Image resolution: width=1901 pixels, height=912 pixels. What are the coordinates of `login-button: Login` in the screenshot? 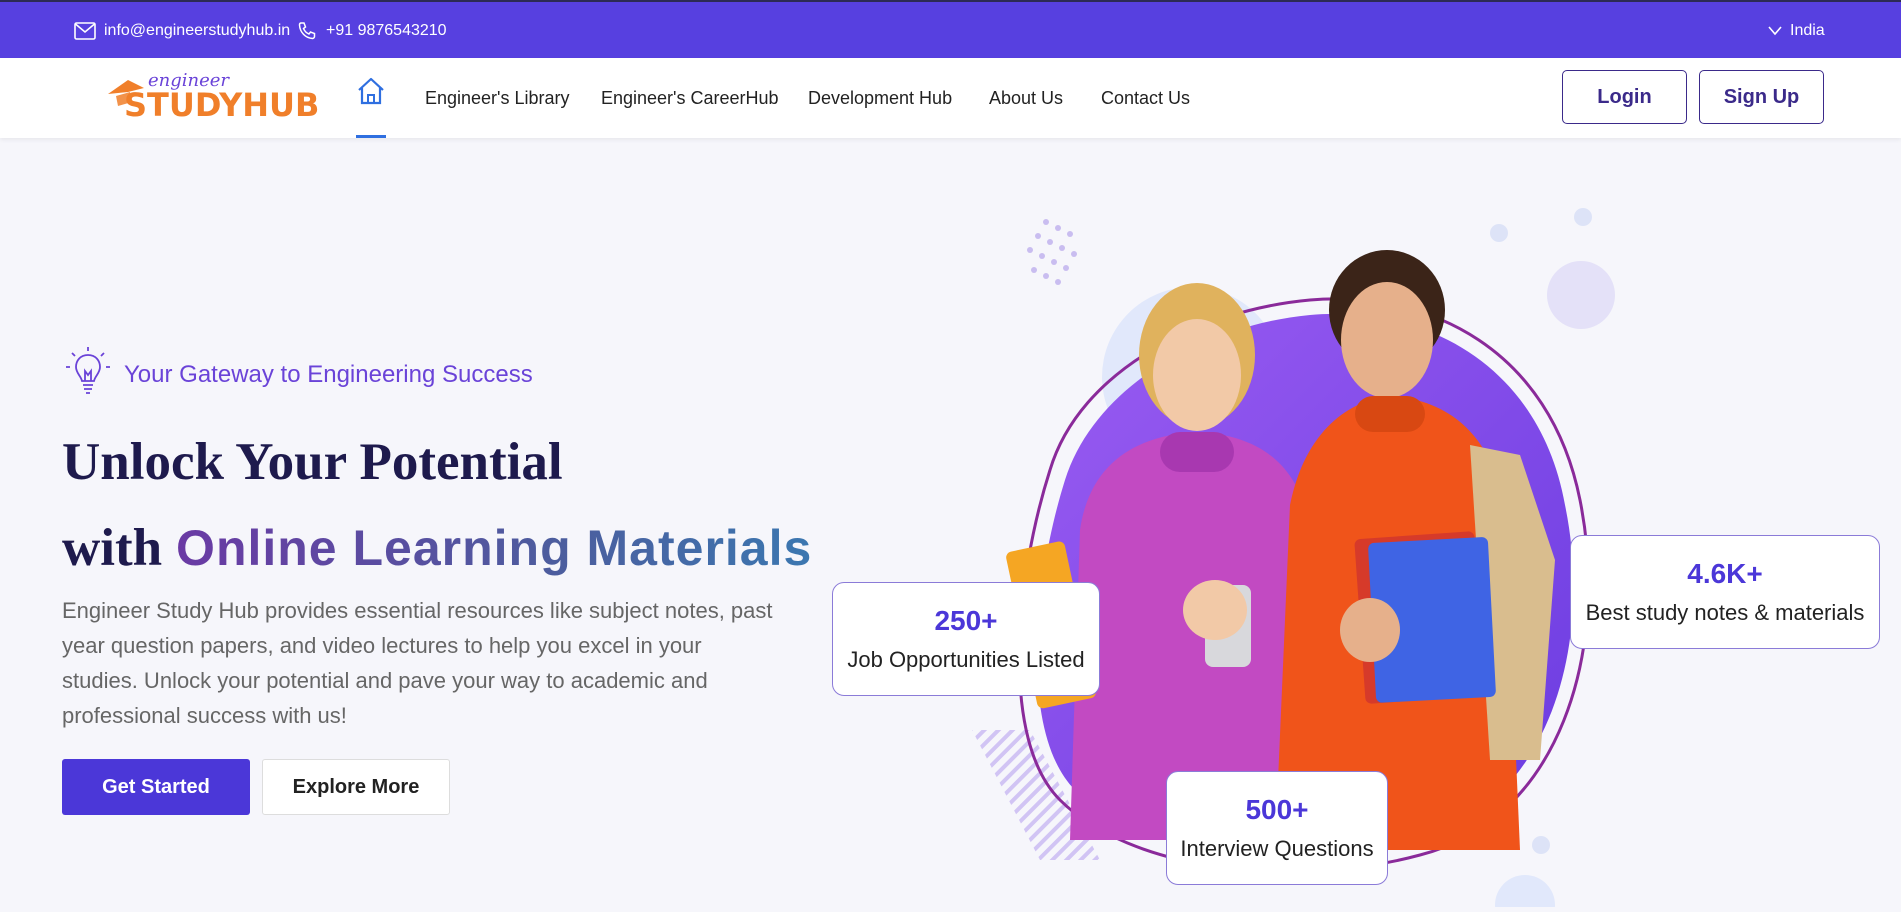 It's located at (1624, 97).